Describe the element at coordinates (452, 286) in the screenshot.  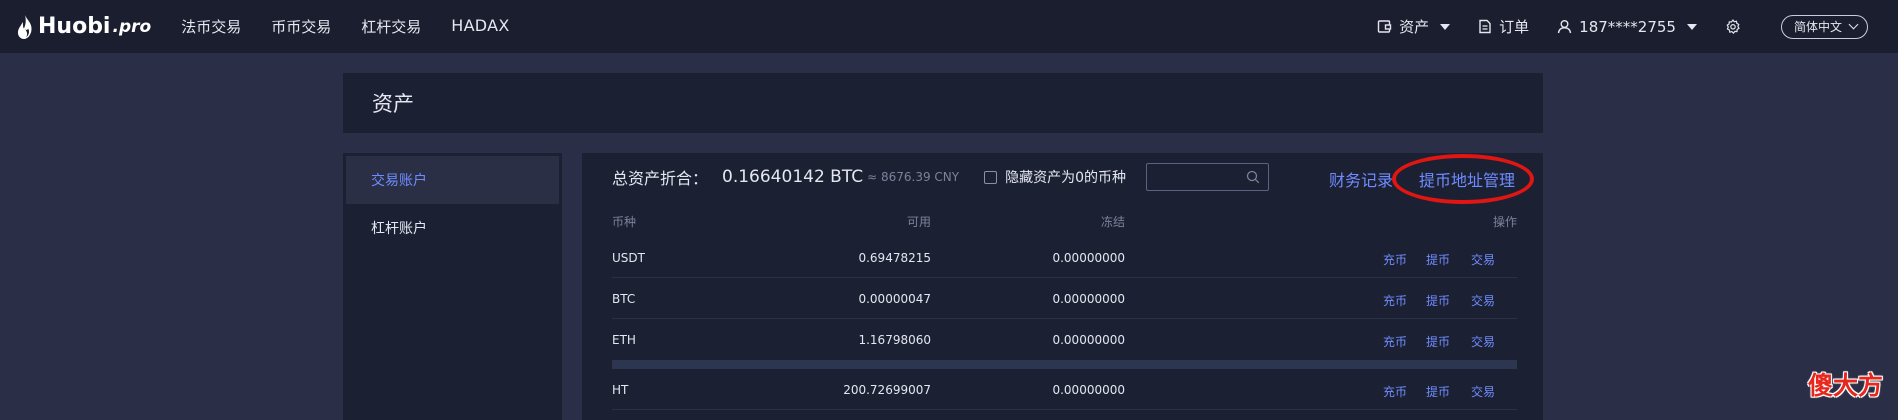
I see `account-sidebar: 交易账户 杠杆账户` at that location.